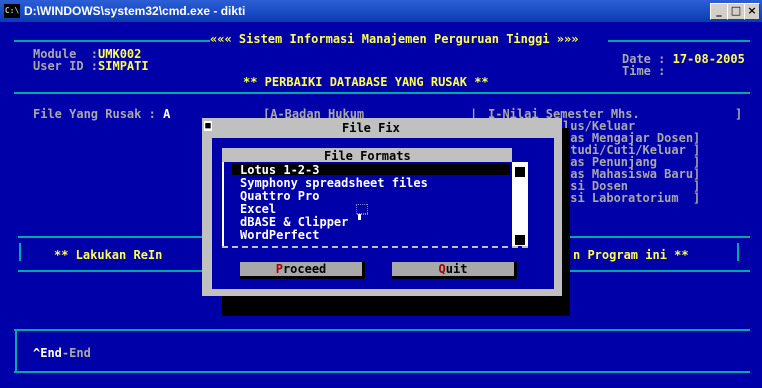 Image resolution: width=762 pixels, height=388 pixels. What do you see at coordinates (108, 255) in the screenshot?
I see `message-left: ** Lakukan ReIn` at bounding box center [108, 255].